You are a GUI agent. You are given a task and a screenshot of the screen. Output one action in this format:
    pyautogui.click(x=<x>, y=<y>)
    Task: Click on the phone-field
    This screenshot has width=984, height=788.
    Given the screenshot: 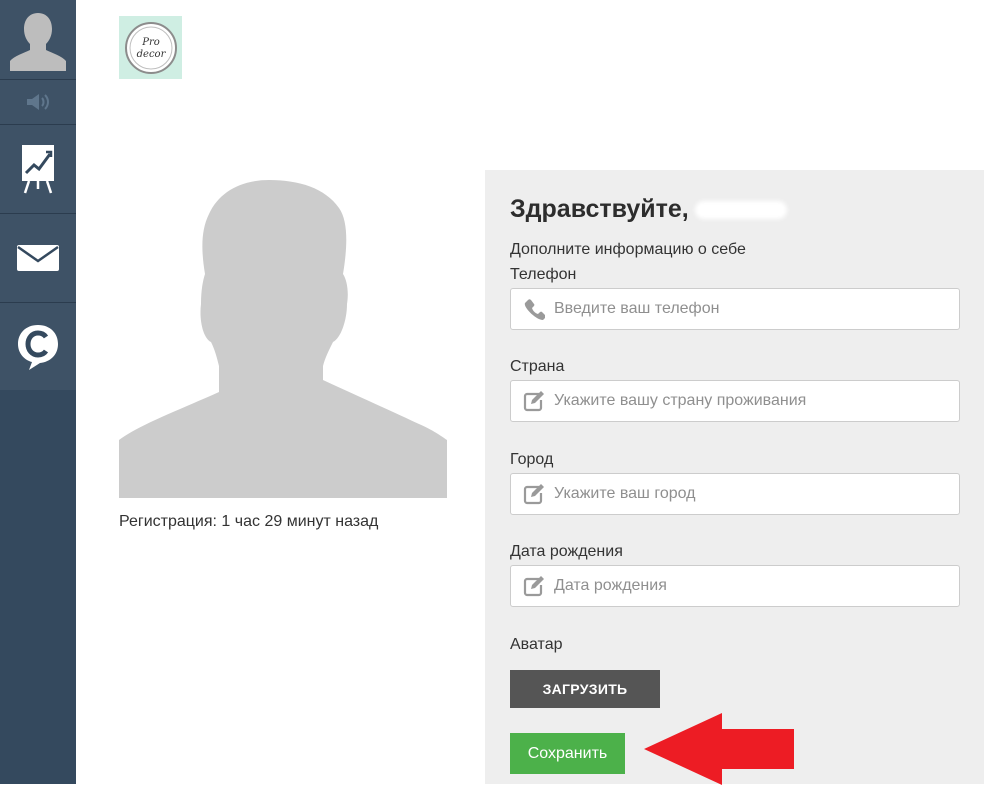 What is the action you would take?
    pyautogui.click(x=735, y=309)
    